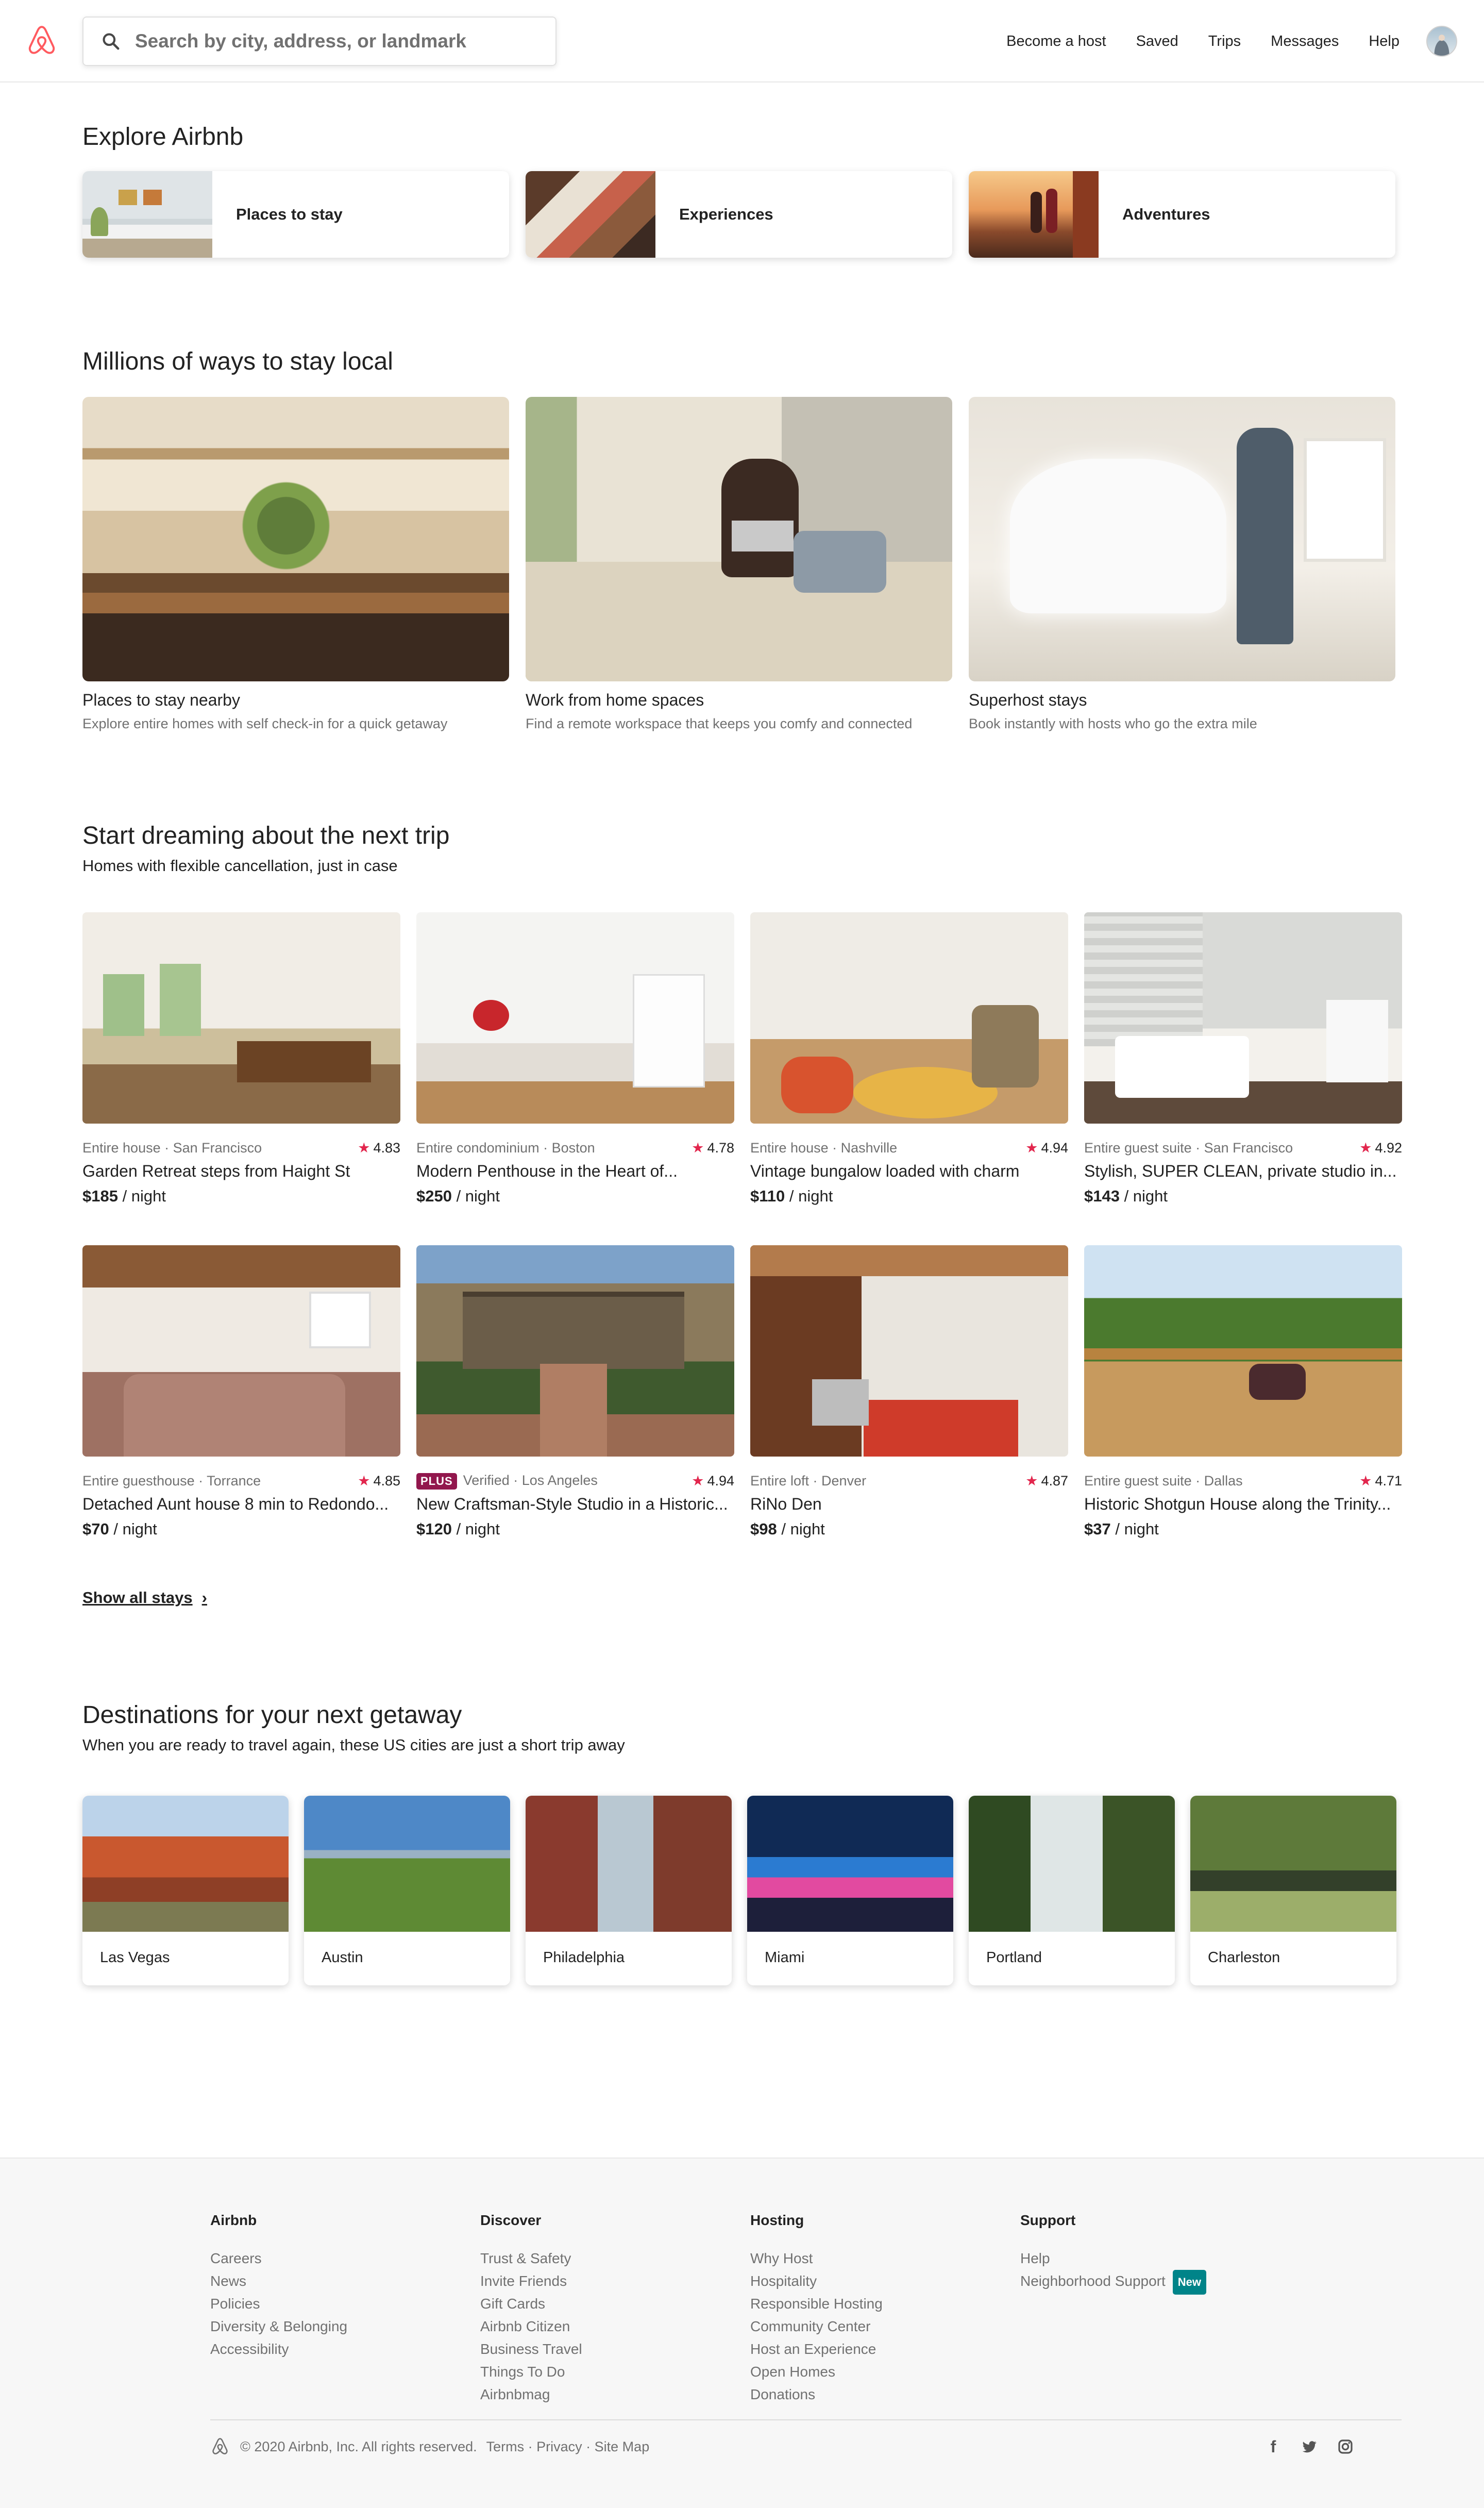 The height and width of the screenshot is (2508, 1484). I want to click on nav-become-host: Become a host, so click(1056, 42).